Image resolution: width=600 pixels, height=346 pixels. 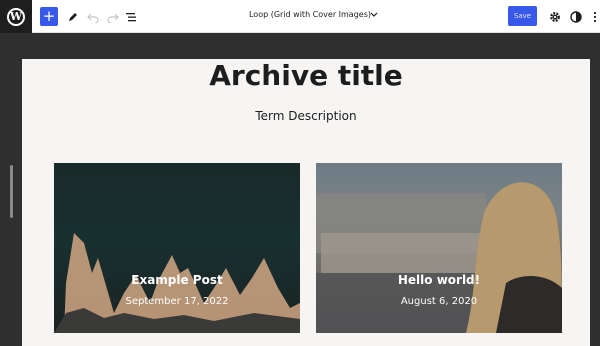 I want to click on redo-icon, so click(x=113, y=18).